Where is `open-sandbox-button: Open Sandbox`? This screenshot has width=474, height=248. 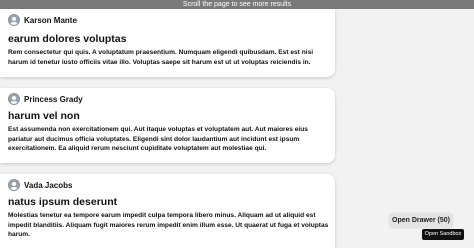 open-sandbox-button: Open Sandbox is located at coordinates (443, 234).